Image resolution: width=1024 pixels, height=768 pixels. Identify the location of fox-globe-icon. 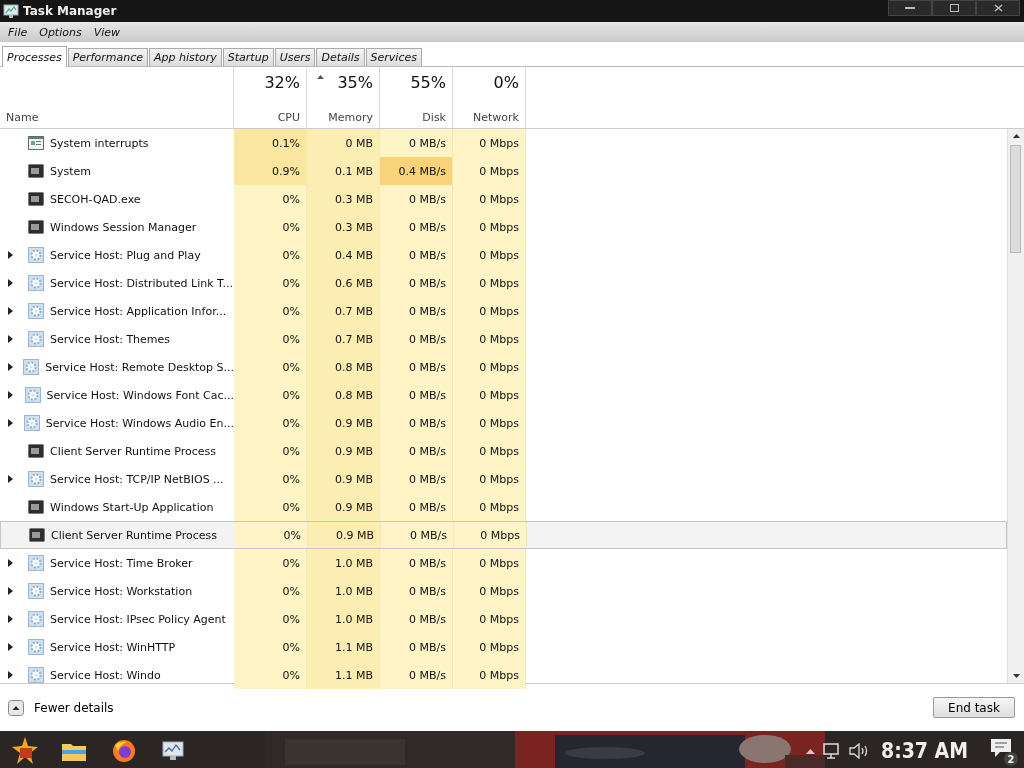
(124, 751).